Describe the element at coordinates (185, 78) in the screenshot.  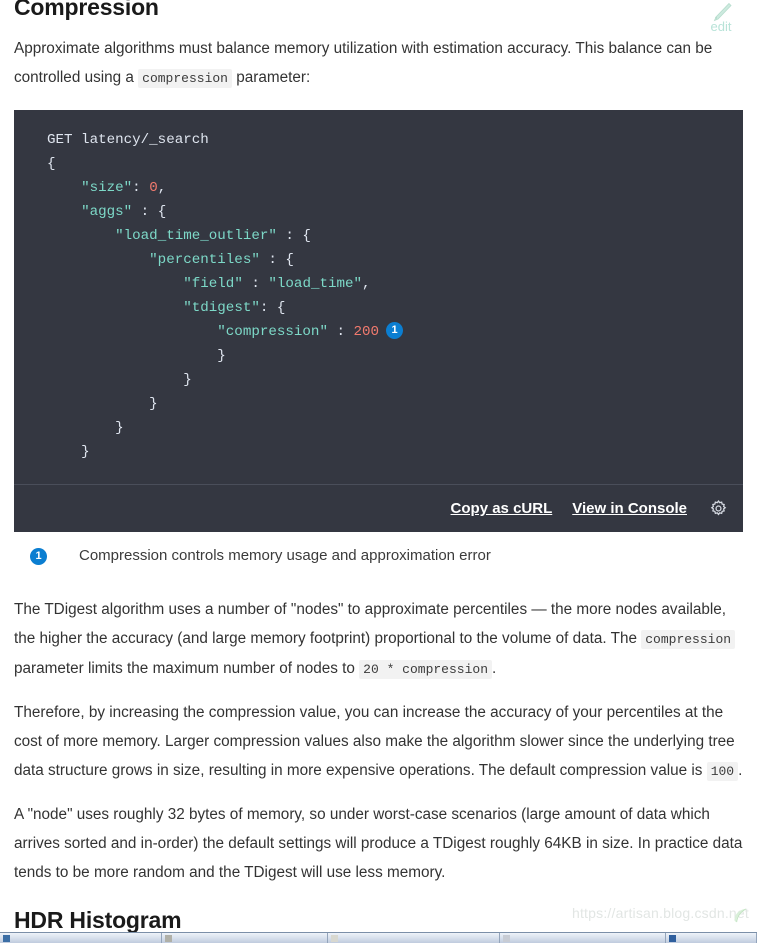
I see `inline-code-compression: compression` at that location.